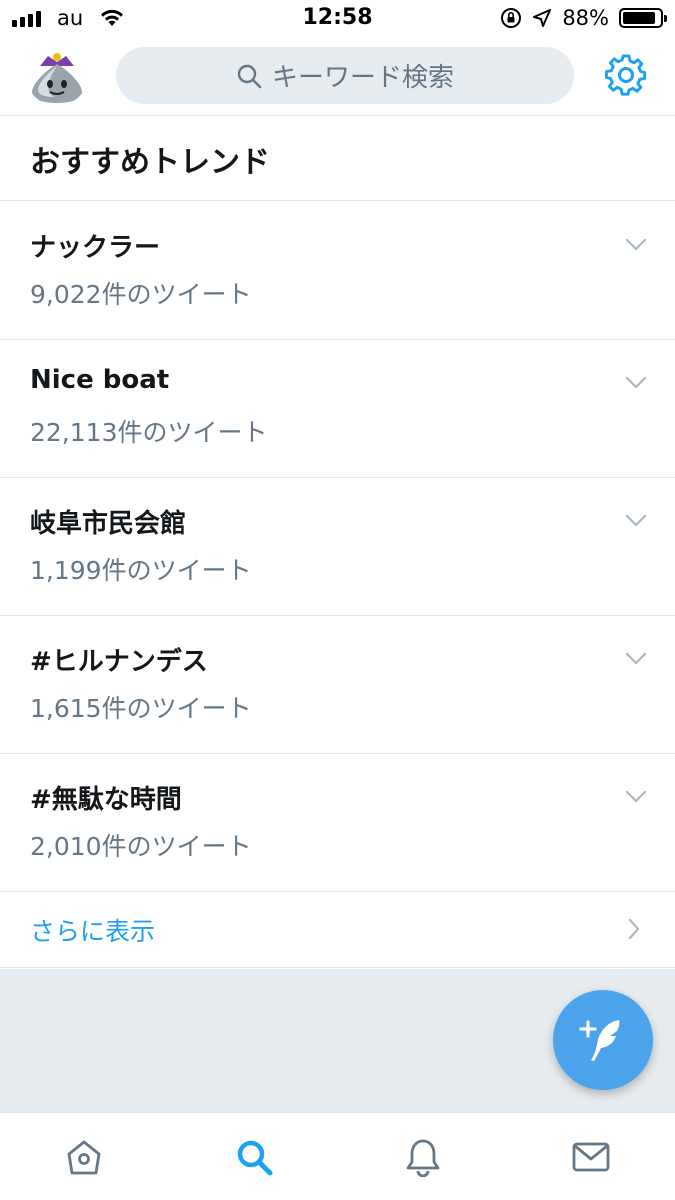 The image size is (675, 1200). I want to click on trend-name: #ヒルナンデス, so click(119, 662).